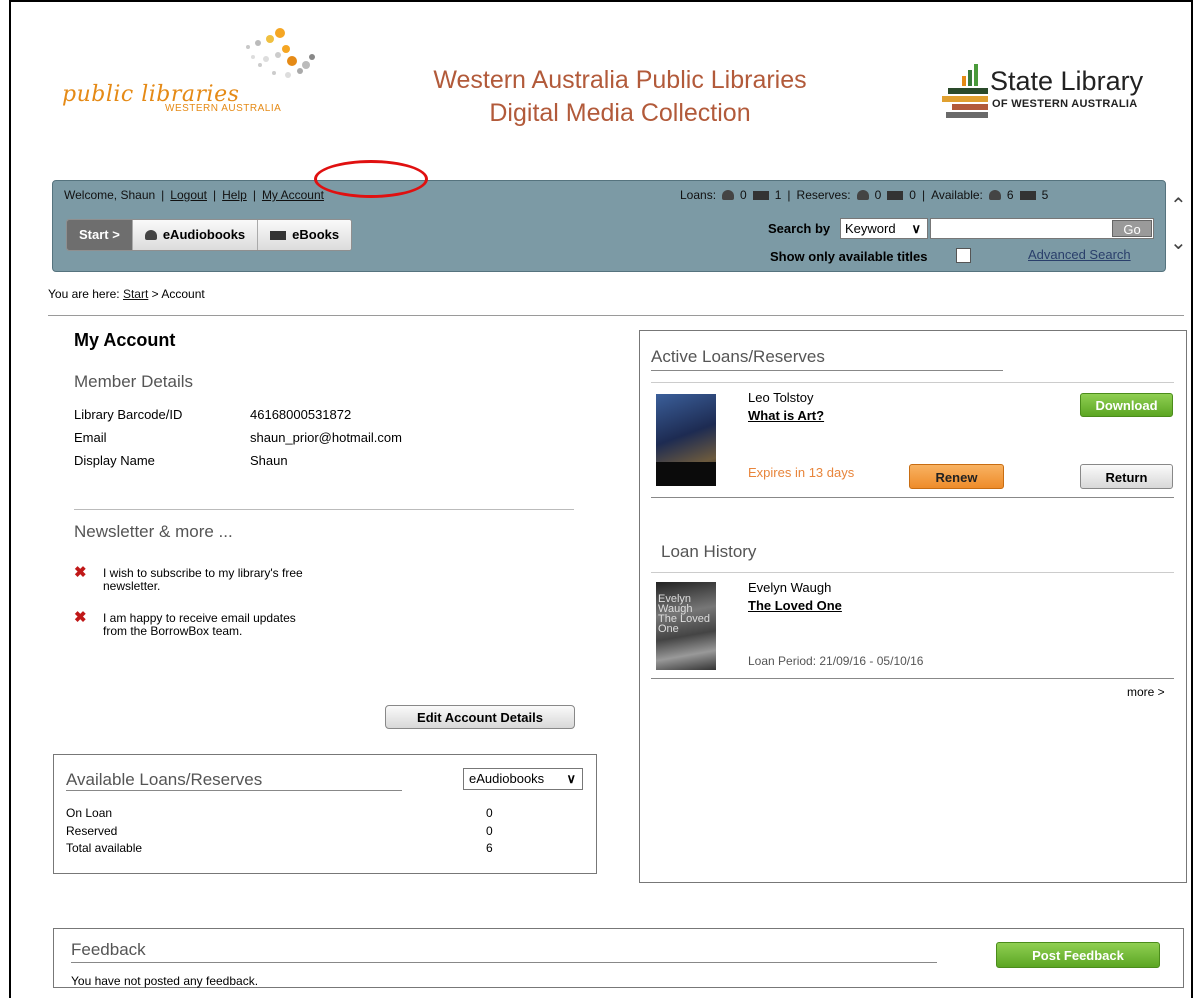 Image resolution: width=1201 pixels, height=998 pixels. I want to click on post-feedback-button: Post Feedback, so click(1078, 955).